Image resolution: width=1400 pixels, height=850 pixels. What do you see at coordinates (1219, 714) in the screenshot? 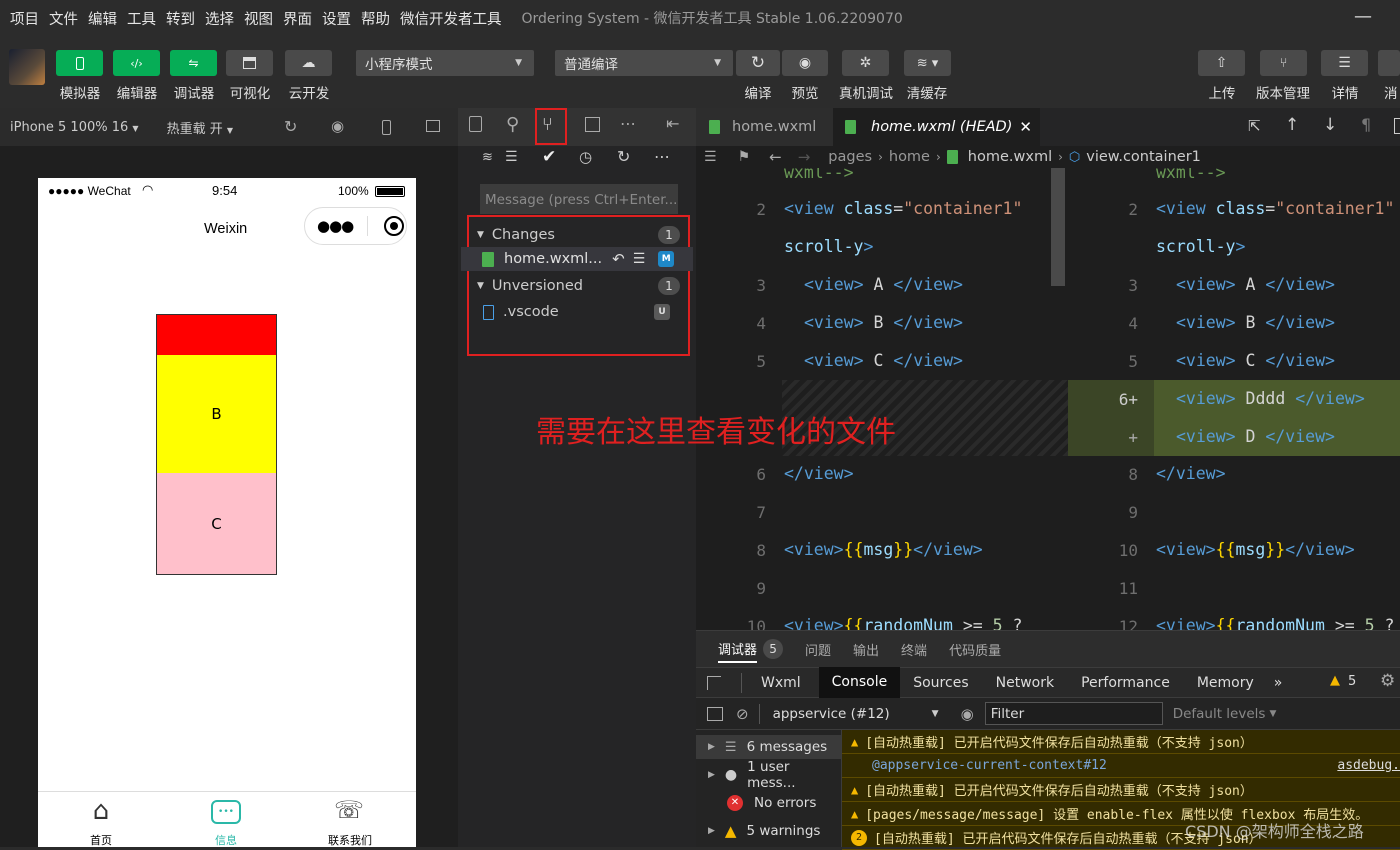
I see `levels-select: Default levels` at bounding box center [1219, 714].